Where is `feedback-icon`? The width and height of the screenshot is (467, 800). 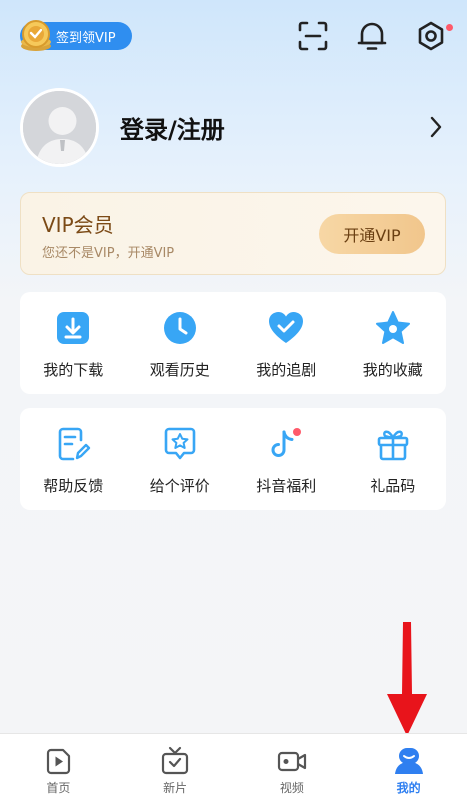
feedback-icon is located at coordinates (74, 444).